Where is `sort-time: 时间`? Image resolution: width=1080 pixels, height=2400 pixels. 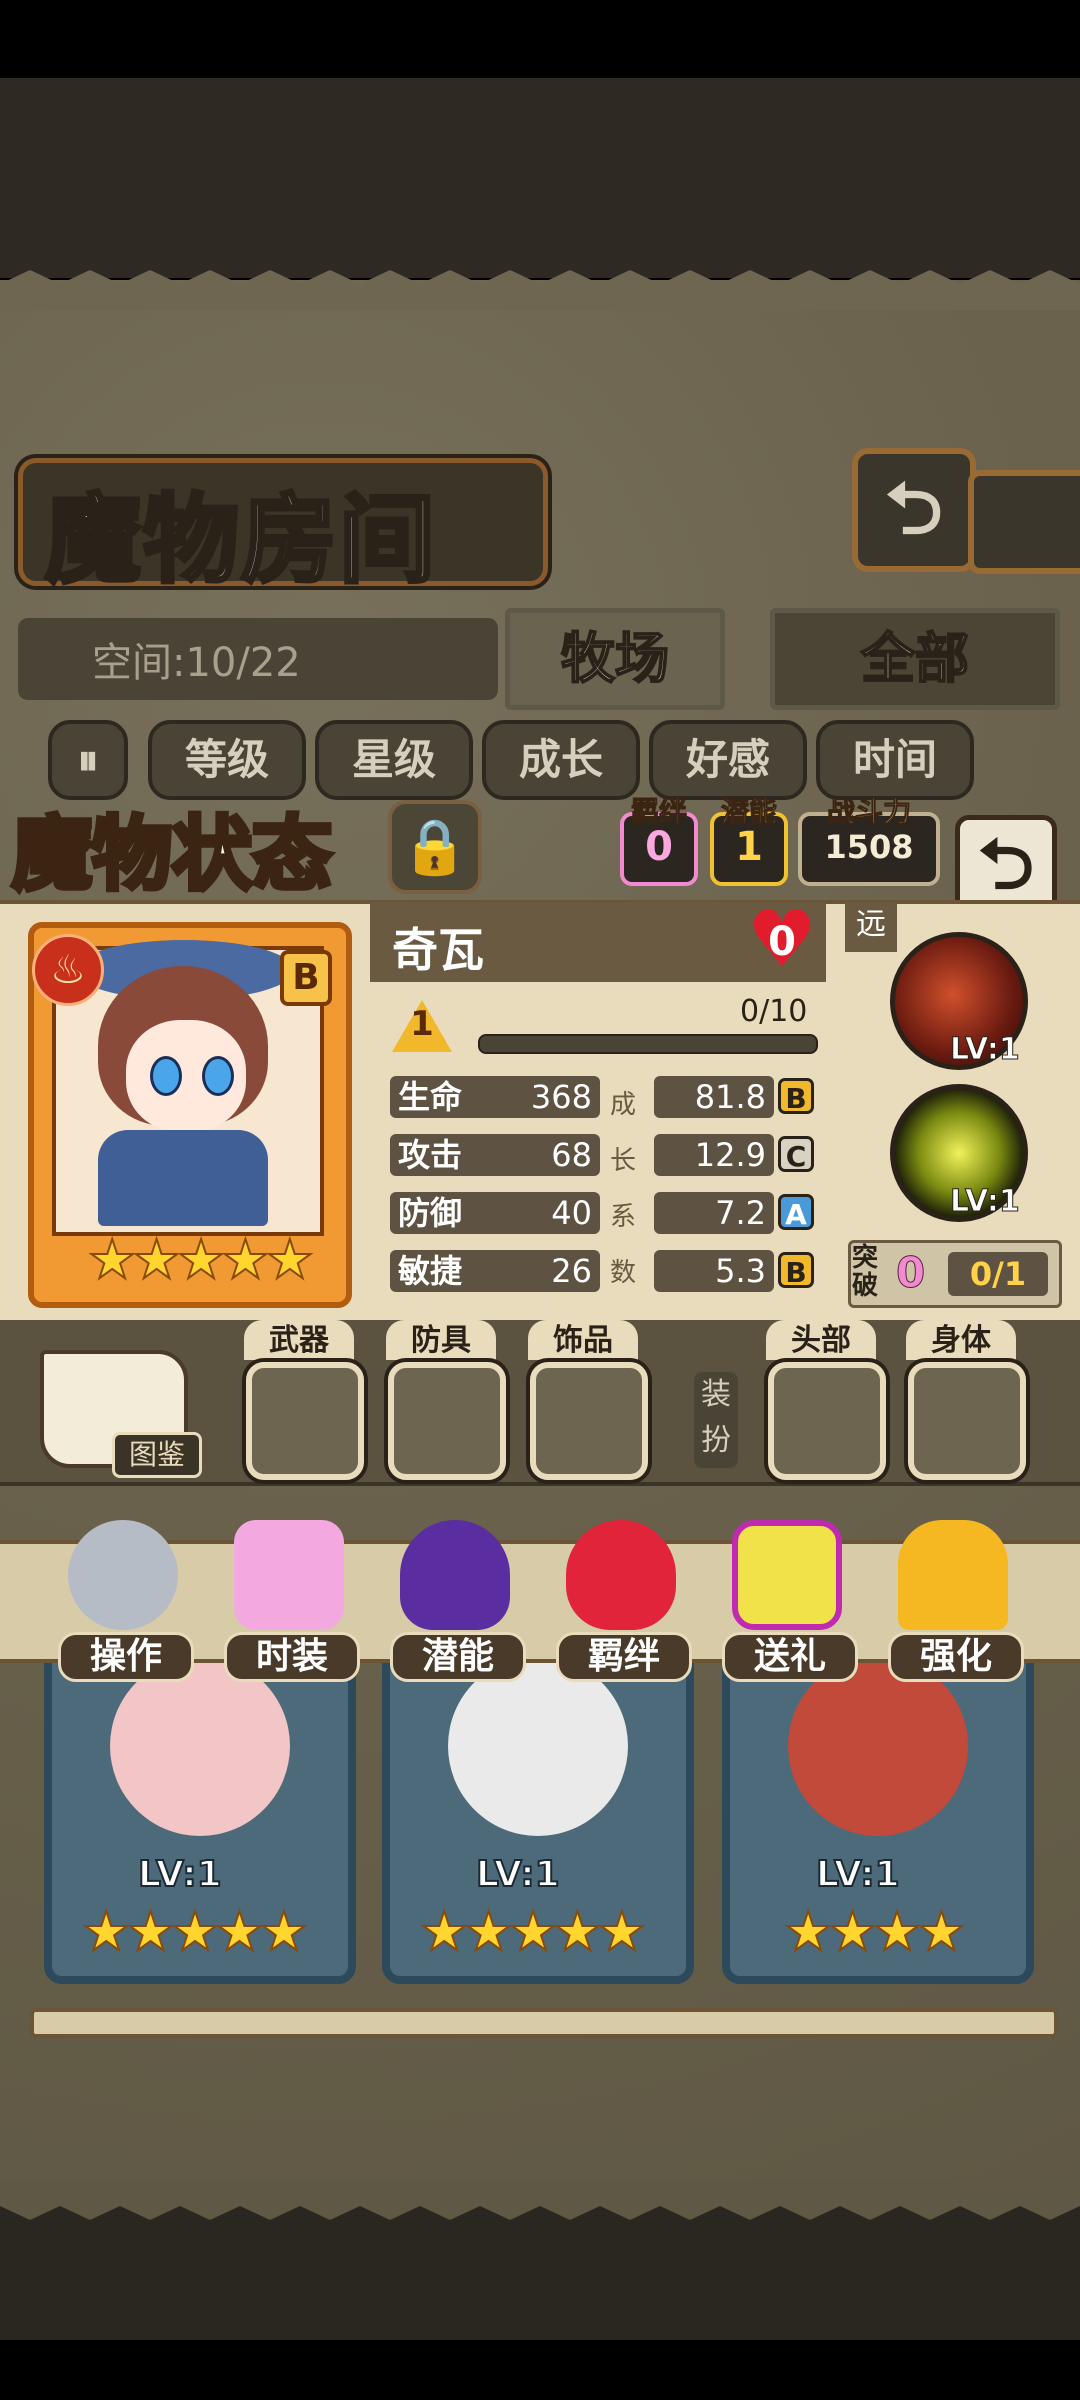
sort-time: 时间 is located at coordinates (895, 760).